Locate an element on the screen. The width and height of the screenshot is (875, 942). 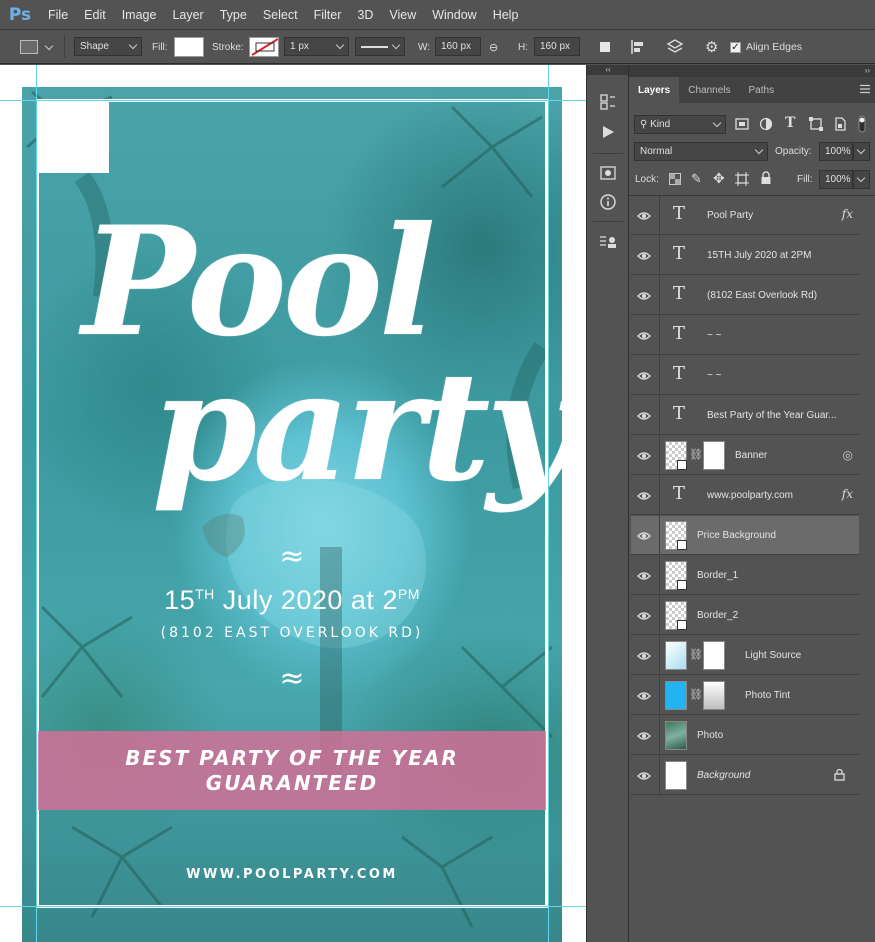
info-icon is located at coordinates (608, 202).